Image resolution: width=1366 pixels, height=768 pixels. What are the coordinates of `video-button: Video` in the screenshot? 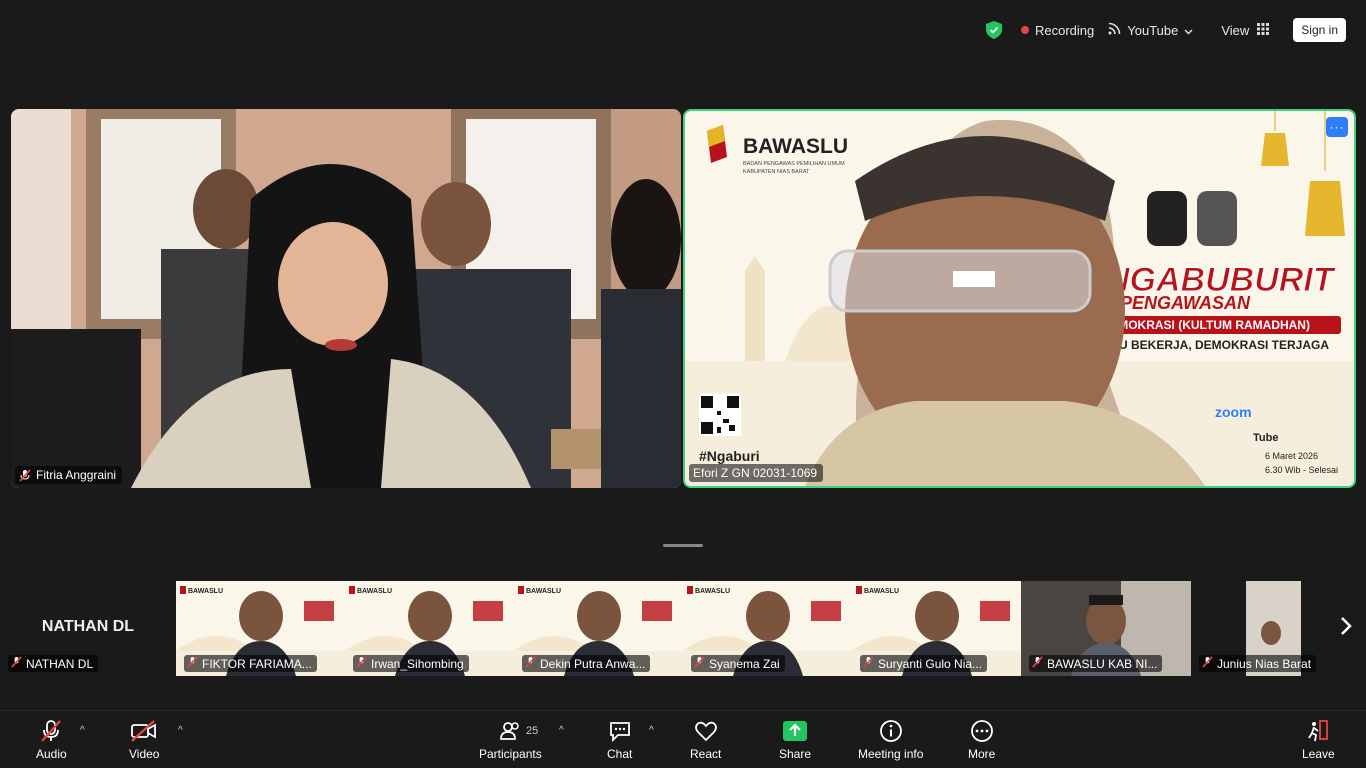 It's located at (144, 740).